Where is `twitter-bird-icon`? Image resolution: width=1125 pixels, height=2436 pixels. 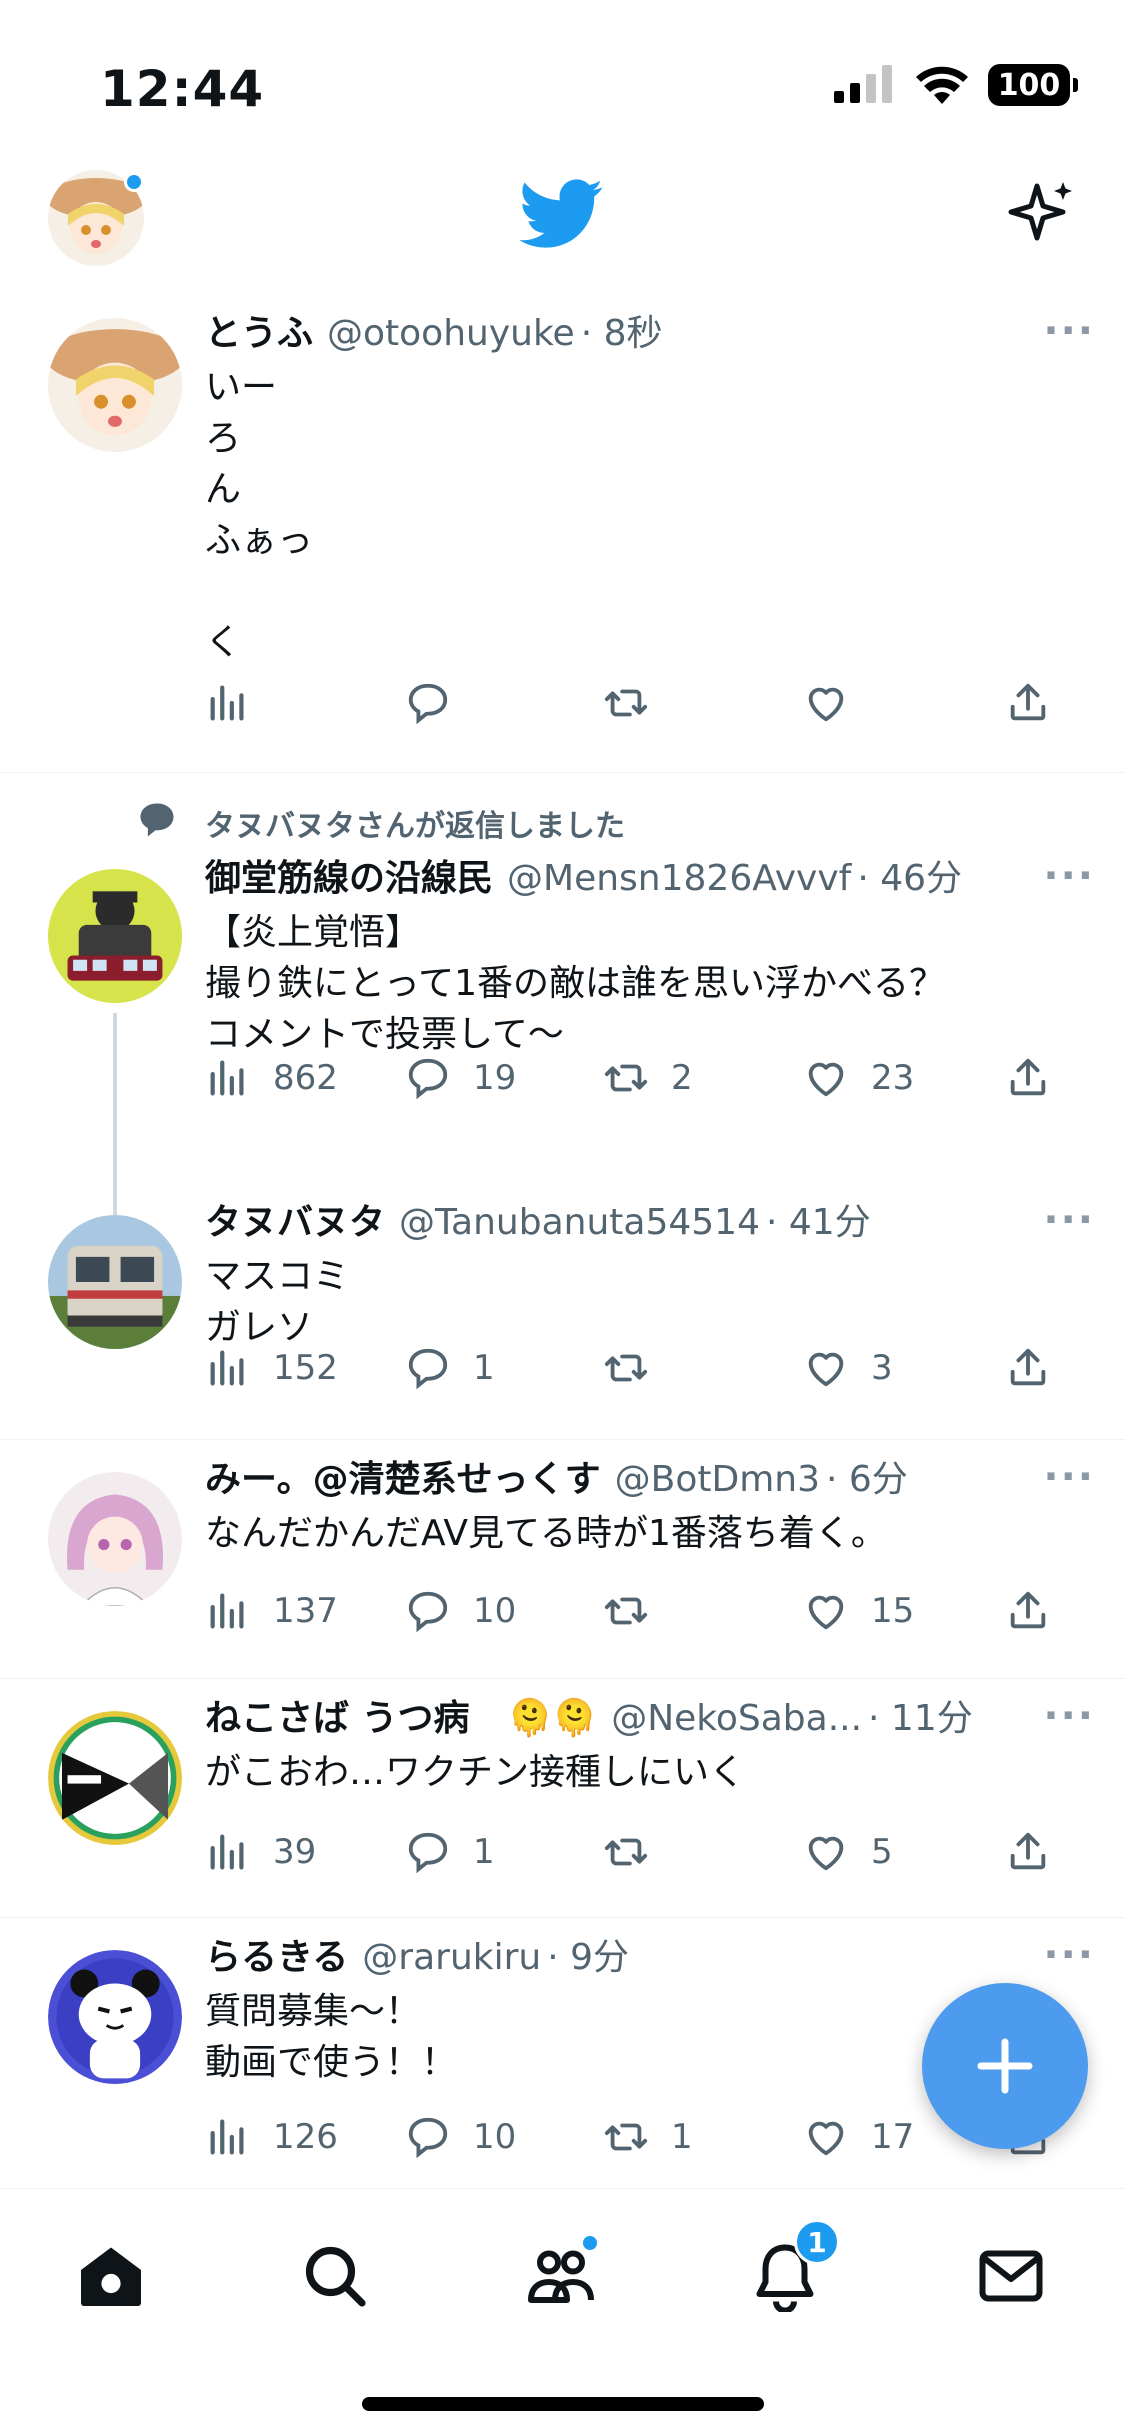
twitter-bird-icon is located at coordinates (562, 214).